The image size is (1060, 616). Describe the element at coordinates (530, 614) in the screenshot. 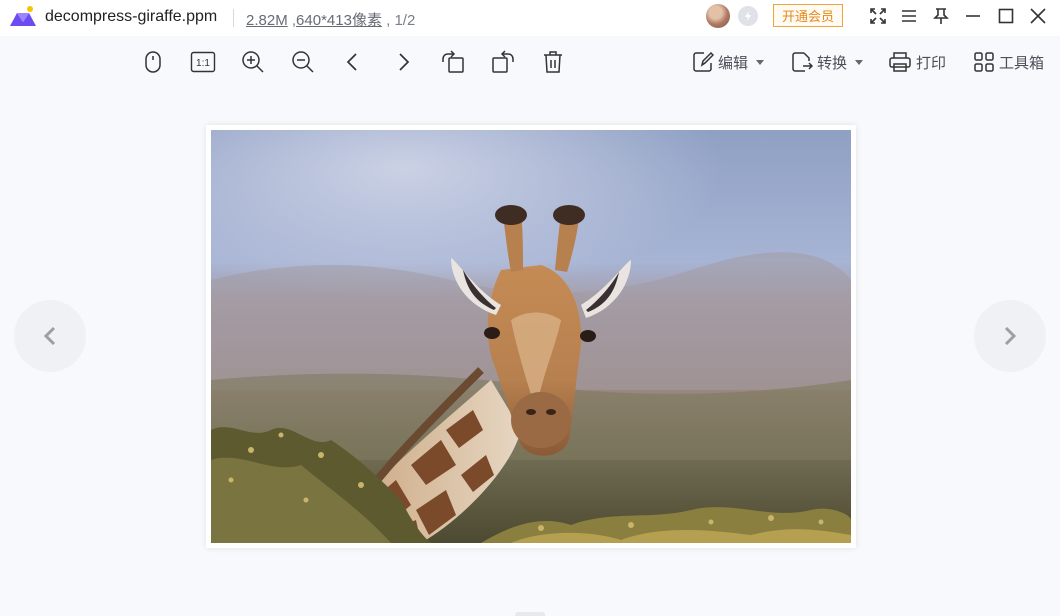

I see `bottom-handle` at that location.